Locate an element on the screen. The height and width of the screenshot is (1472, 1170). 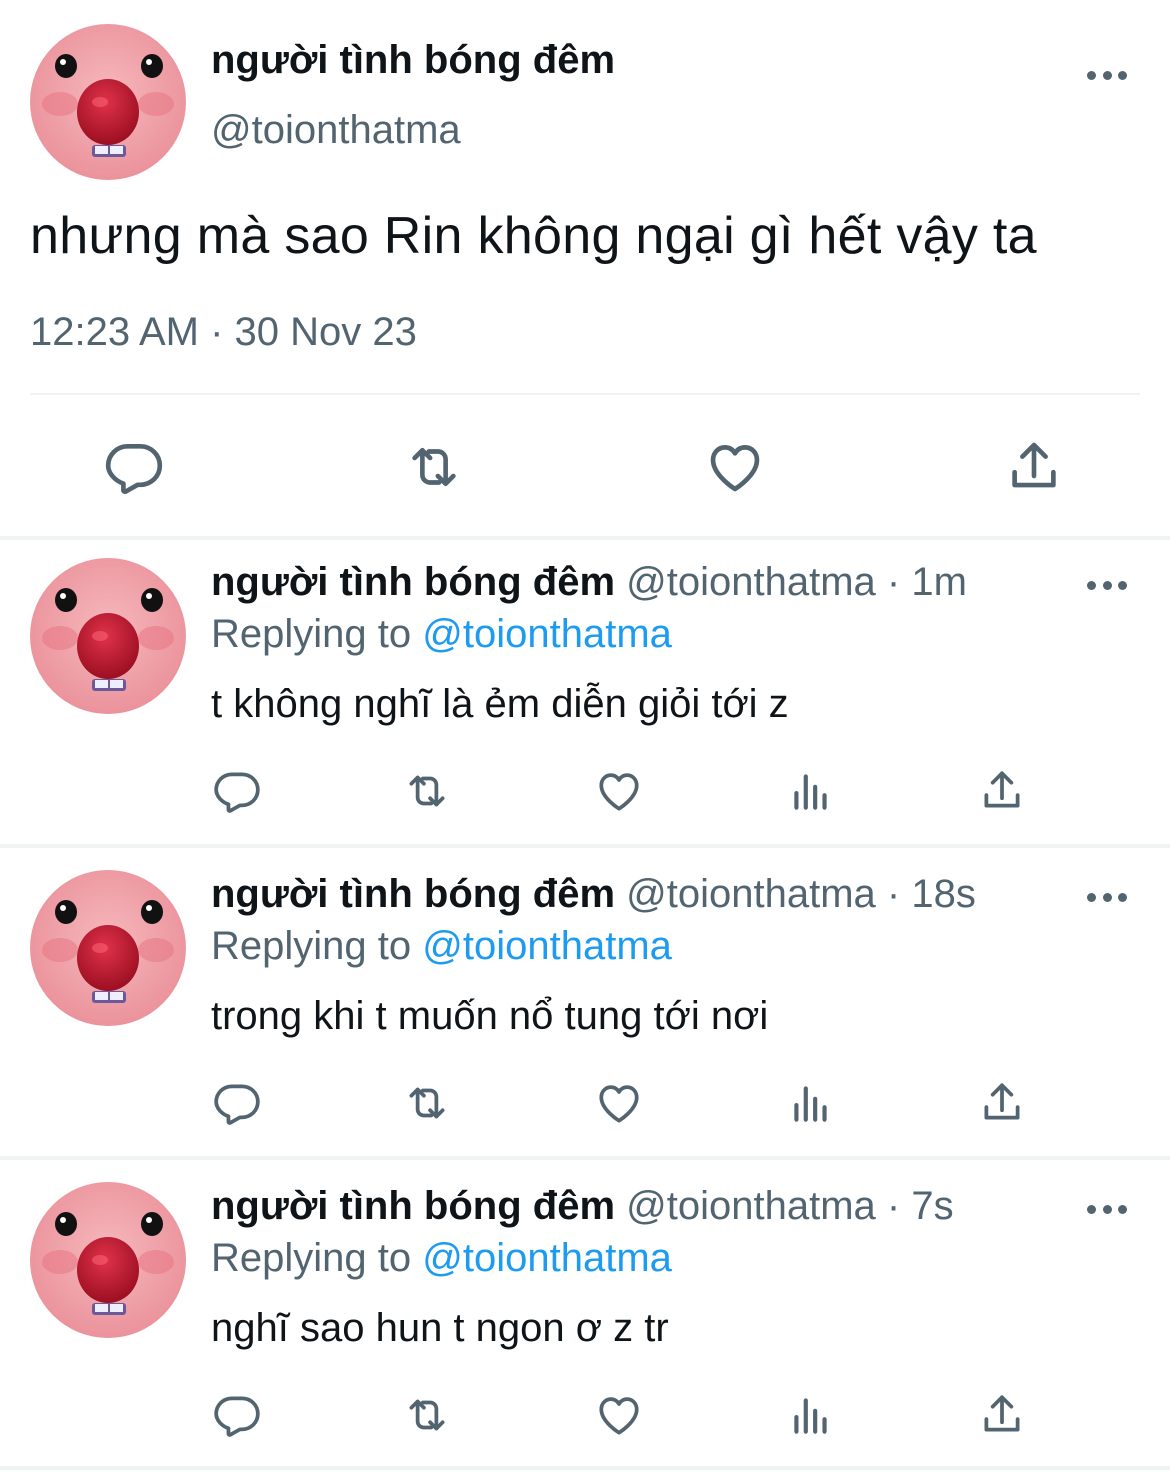
reply-text: t không nghĩ là ẻm diễn giỏi tới z is located at coordinates (500, 704).